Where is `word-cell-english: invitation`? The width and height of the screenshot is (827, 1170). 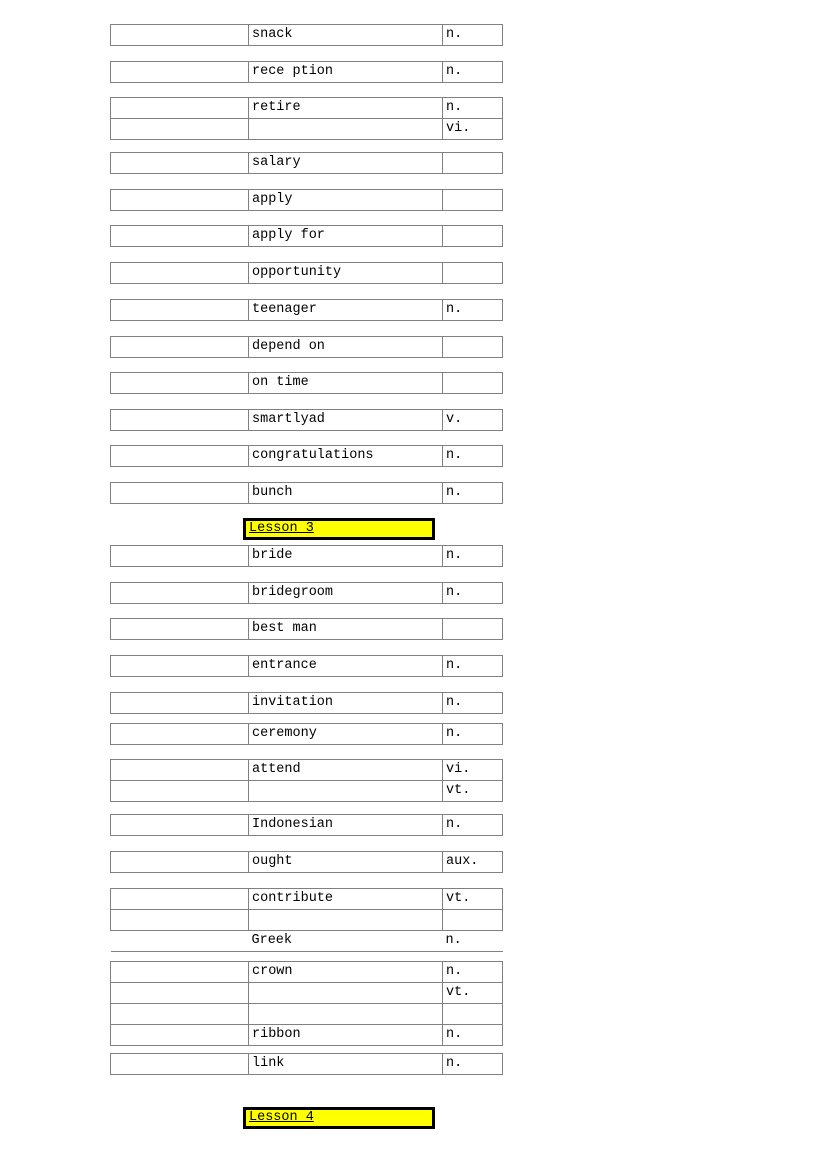 word-cell-english: invitation is located at coordinates (345, 703).